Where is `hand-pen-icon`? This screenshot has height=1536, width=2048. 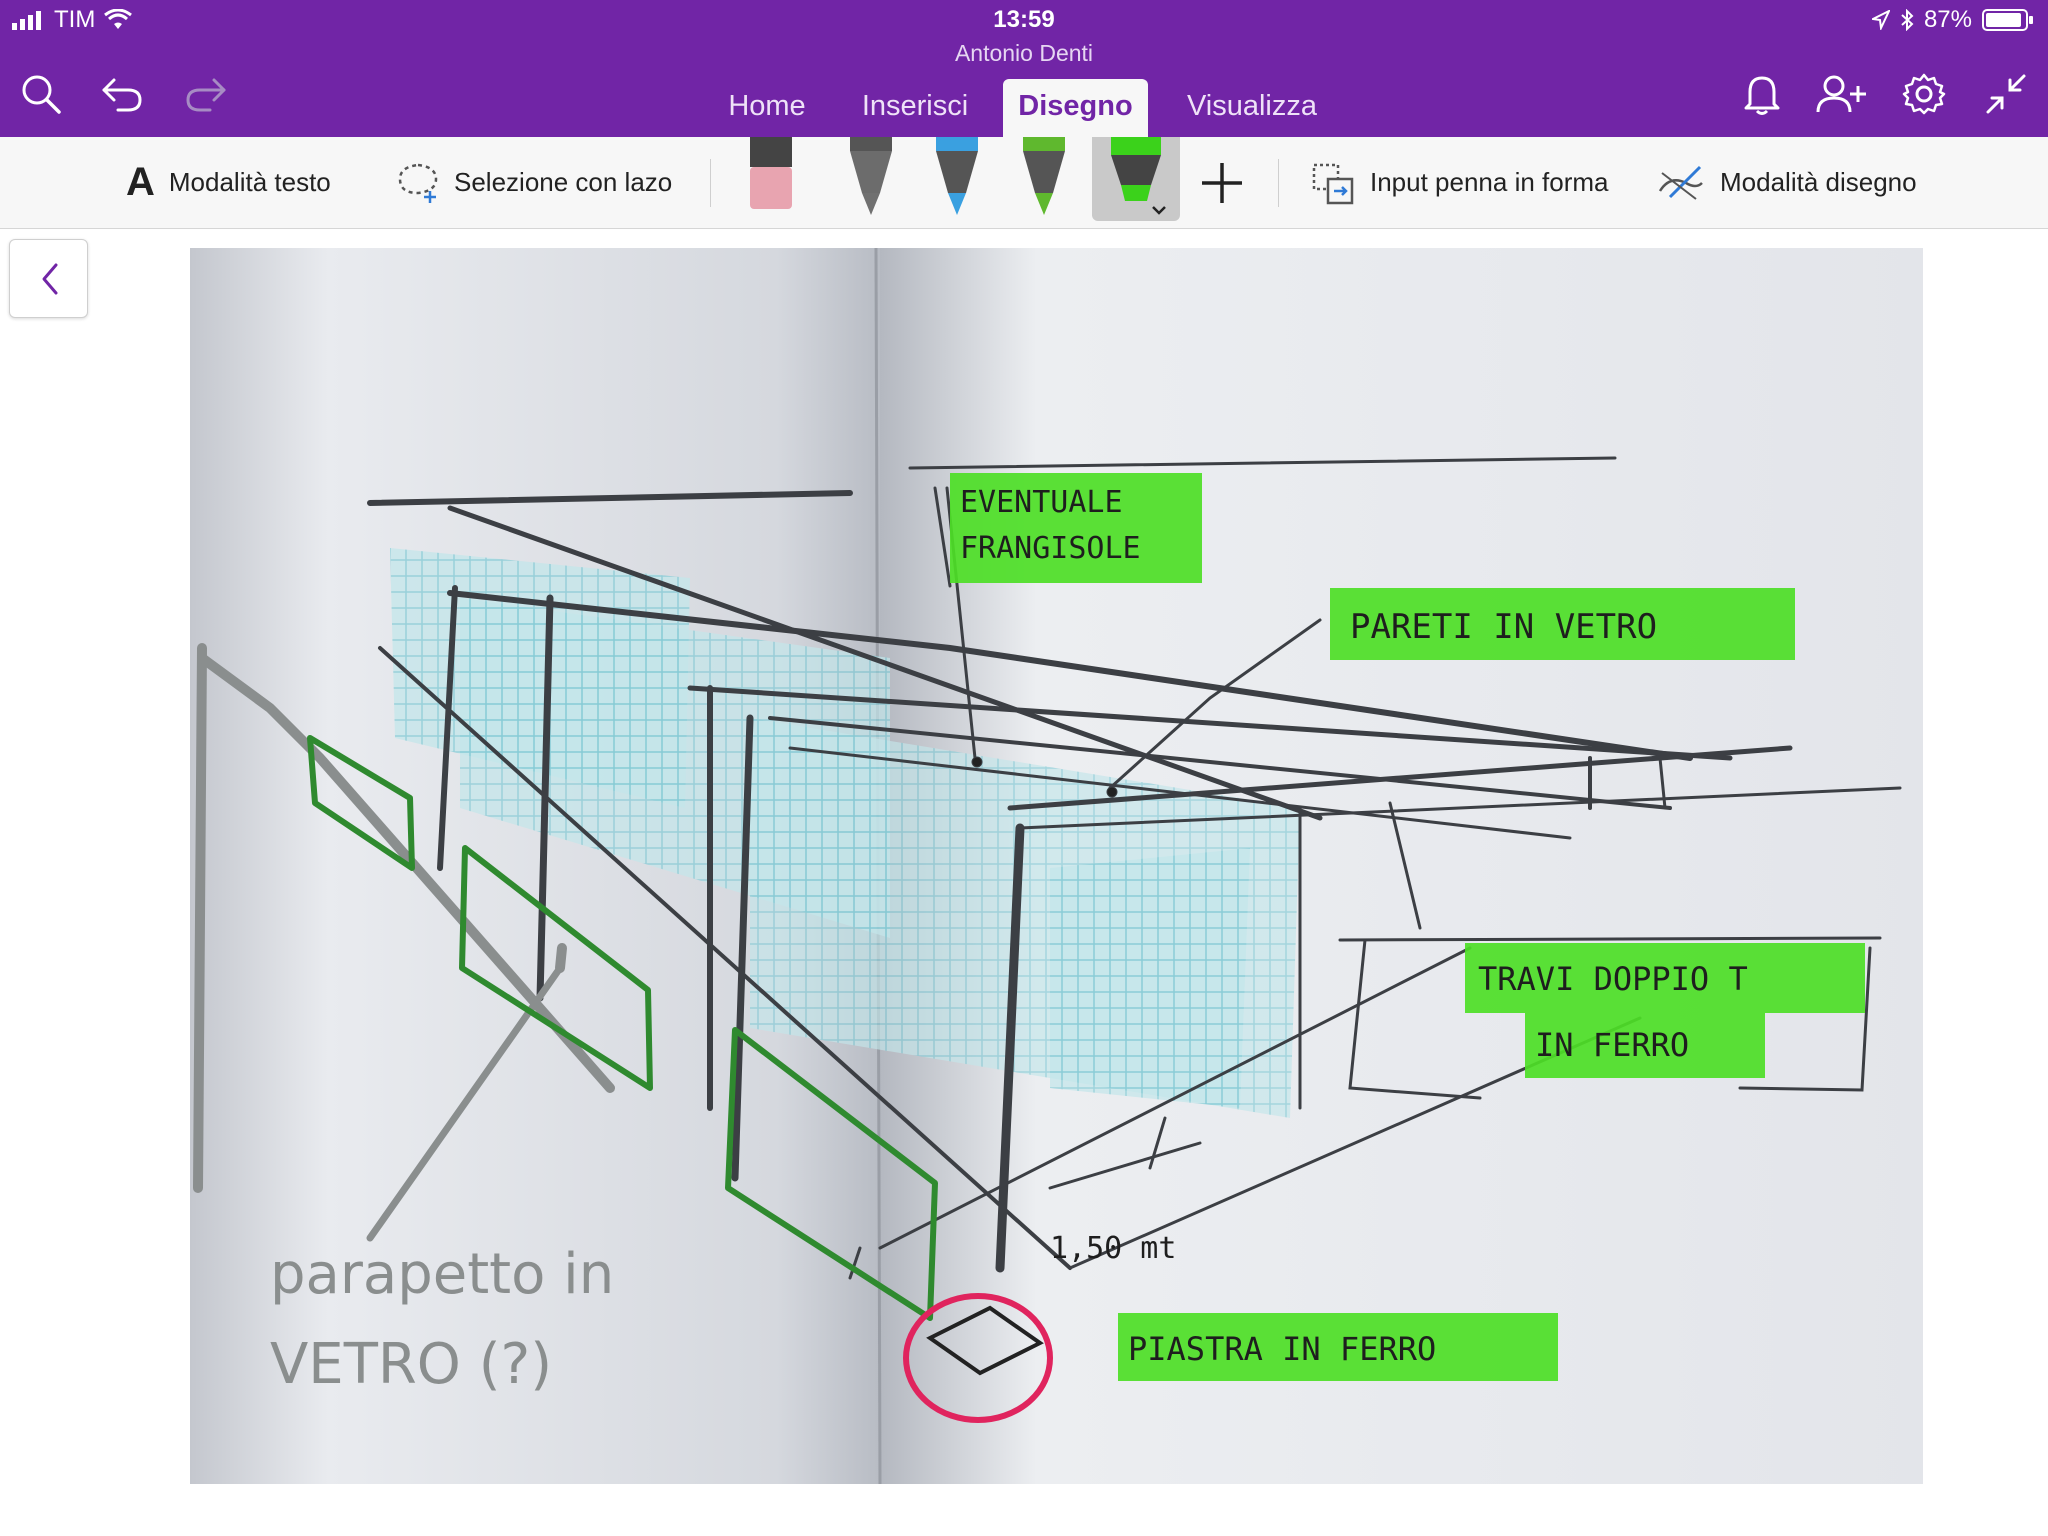
hand-pen-icon is located at coordinates (1680, 182).